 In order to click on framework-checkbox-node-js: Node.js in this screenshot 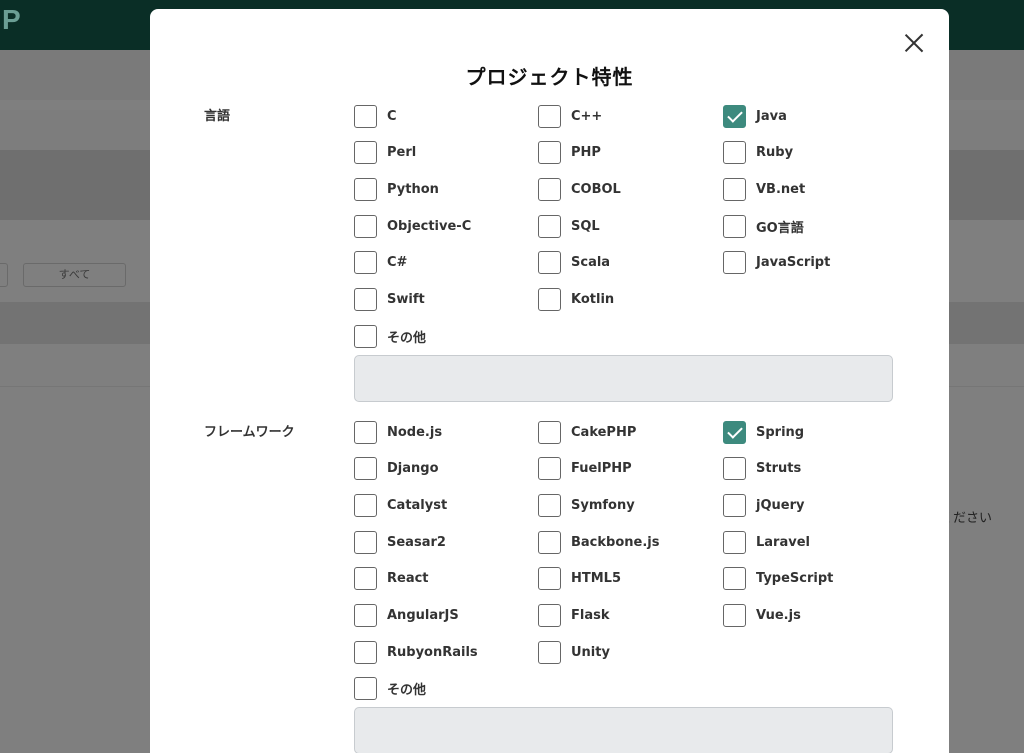, I will do `click(398, 432)`.